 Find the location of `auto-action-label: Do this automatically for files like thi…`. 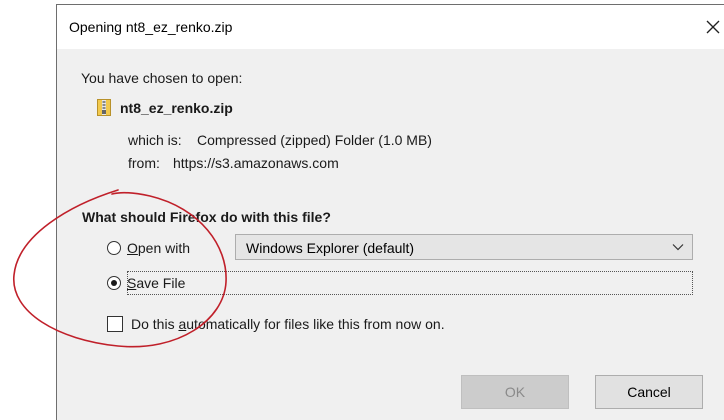

auto-action-label: Do this automatically for files like thi… is located at coordinates (288, 324).